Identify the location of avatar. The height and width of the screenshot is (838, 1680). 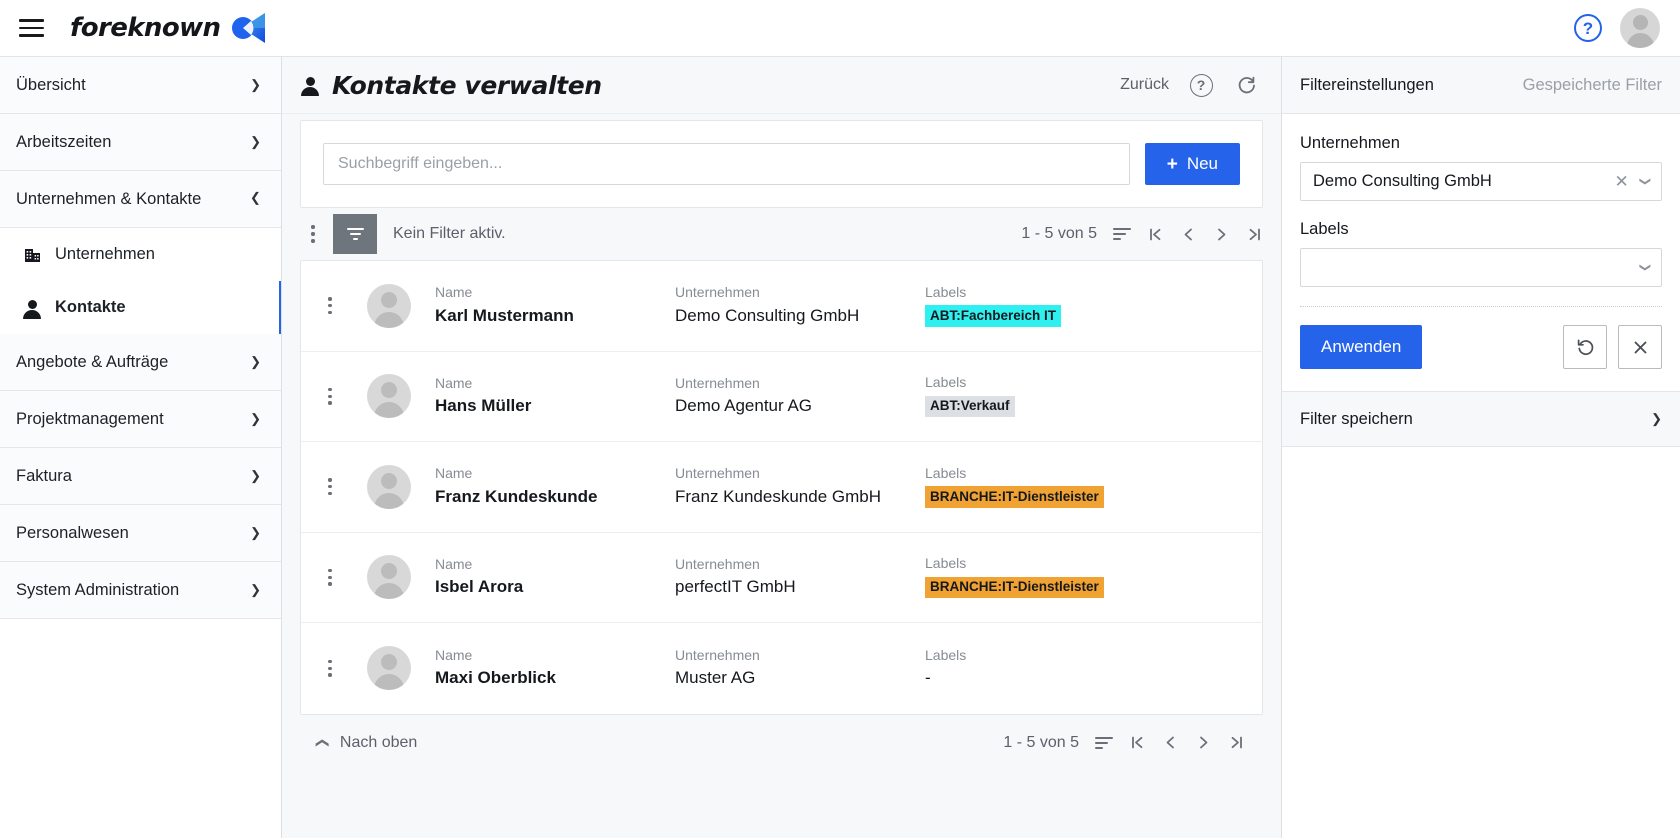
(389, 305).